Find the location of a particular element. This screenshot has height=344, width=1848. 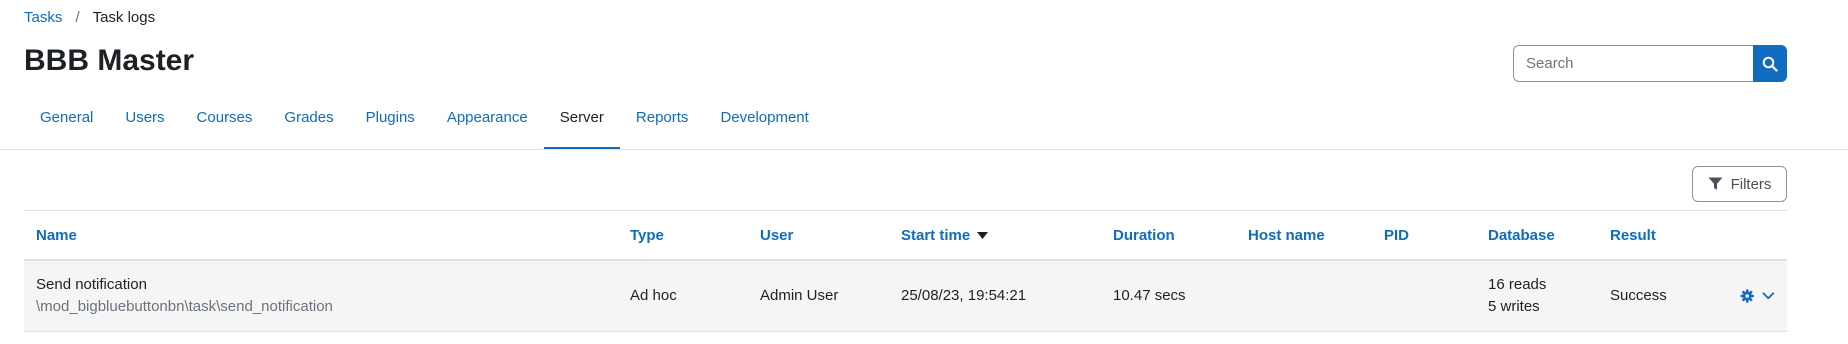

task-user: Admin User is located at coordinates (818, 296).